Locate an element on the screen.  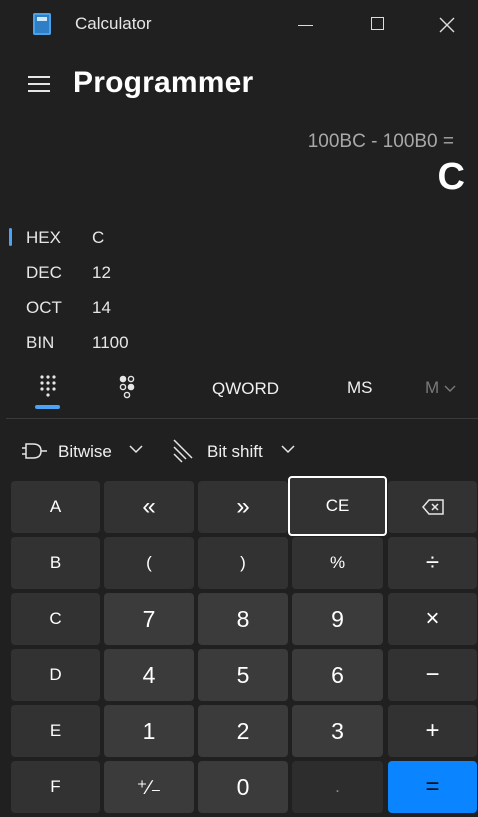
radix-value: 1100 is located at coordinates (110, 342).